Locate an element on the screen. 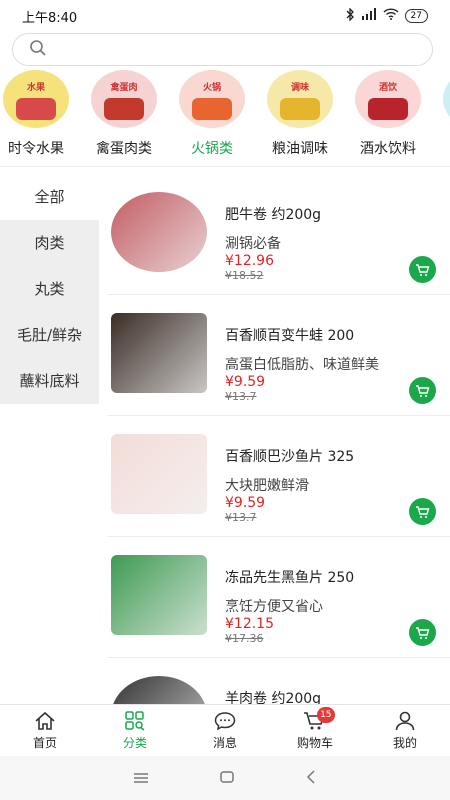 The height and width of the screenshot is (800, 450). product-item: 百香顺百变牛蛙 200 高蛋白低脂肪、味道鲜美 ¥9.59 ¥13.7 is located at coordinates (278, 355).